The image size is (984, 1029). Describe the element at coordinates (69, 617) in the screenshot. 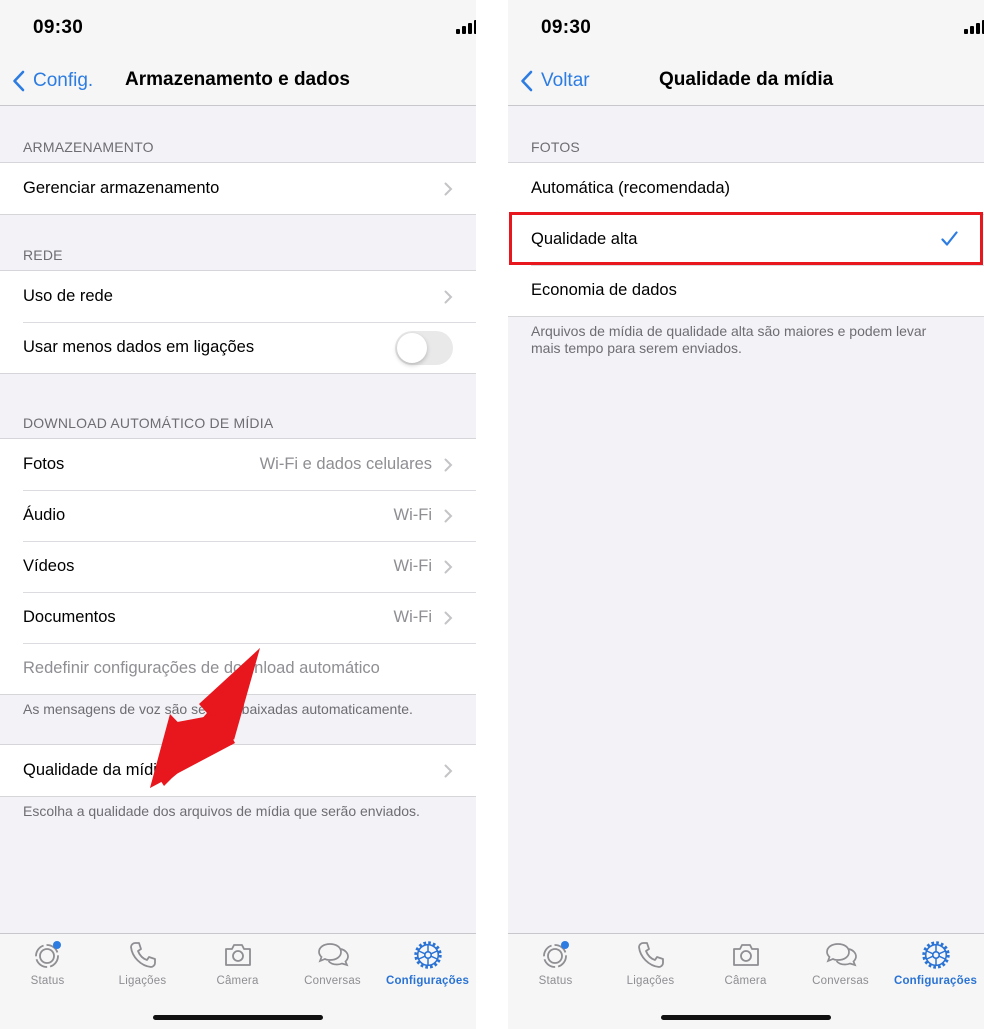

I see `row-label: Documentos` at that location.